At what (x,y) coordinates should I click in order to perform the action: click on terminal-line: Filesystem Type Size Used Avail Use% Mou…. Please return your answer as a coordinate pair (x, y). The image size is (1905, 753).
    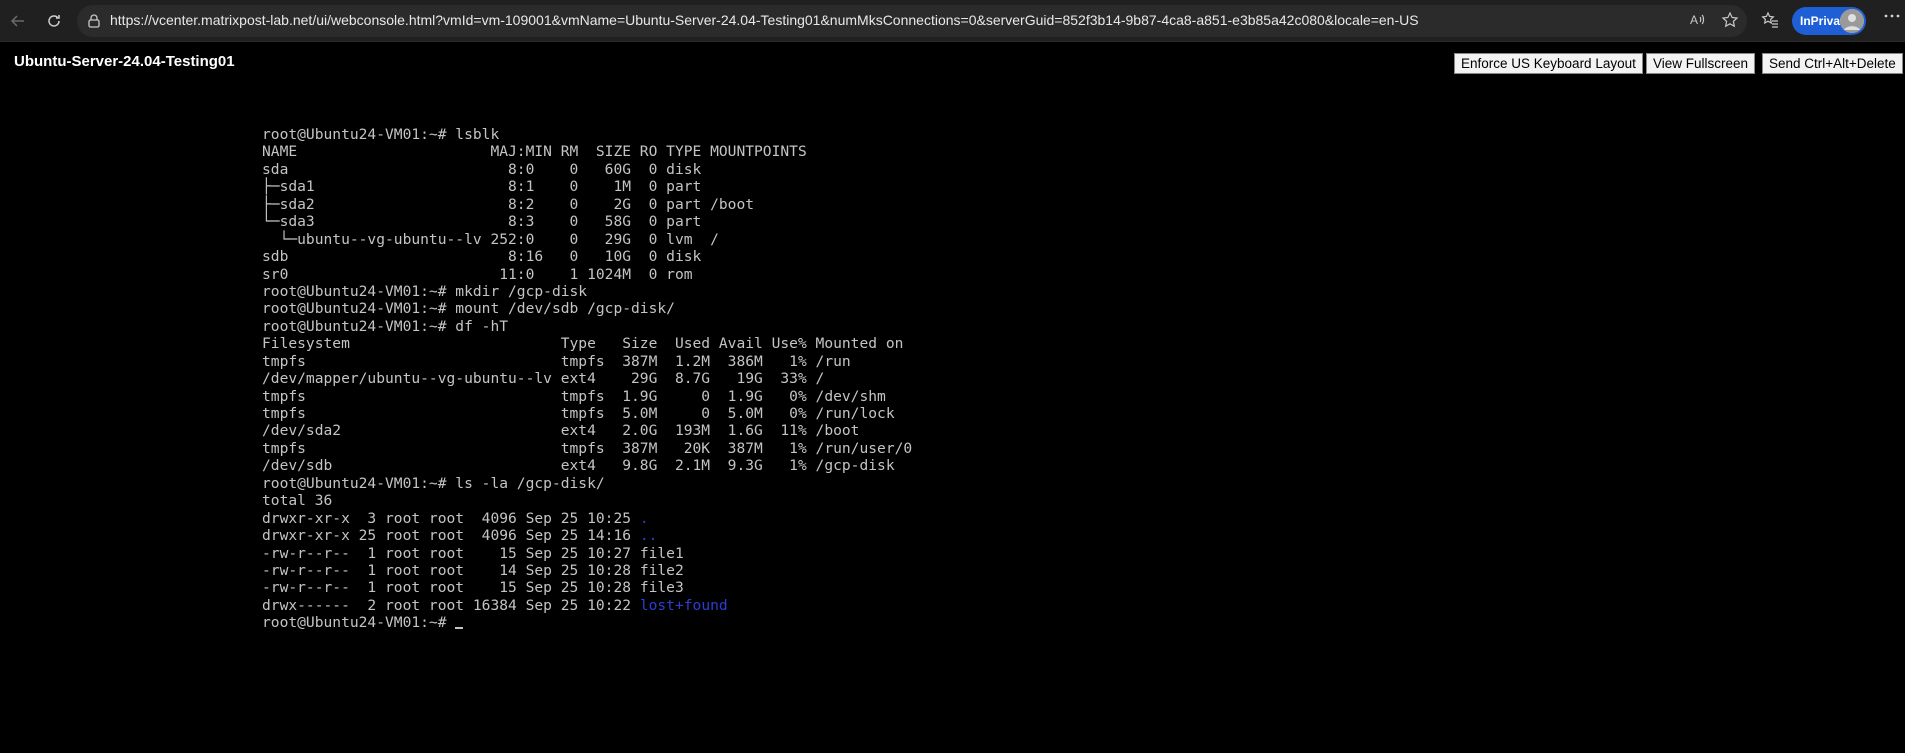
    Looking at the image, I should click on (583, 344).